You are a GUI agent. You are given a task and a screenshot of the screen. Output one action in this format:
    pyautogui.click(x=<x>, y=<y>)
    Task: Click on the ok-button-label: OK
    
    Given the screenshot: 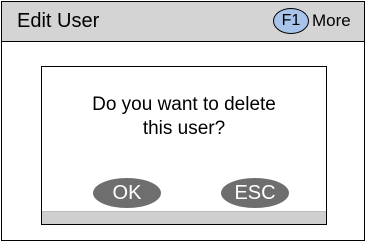 What is the action you would take?
    pyautogui.click(x=127, y=192)
    